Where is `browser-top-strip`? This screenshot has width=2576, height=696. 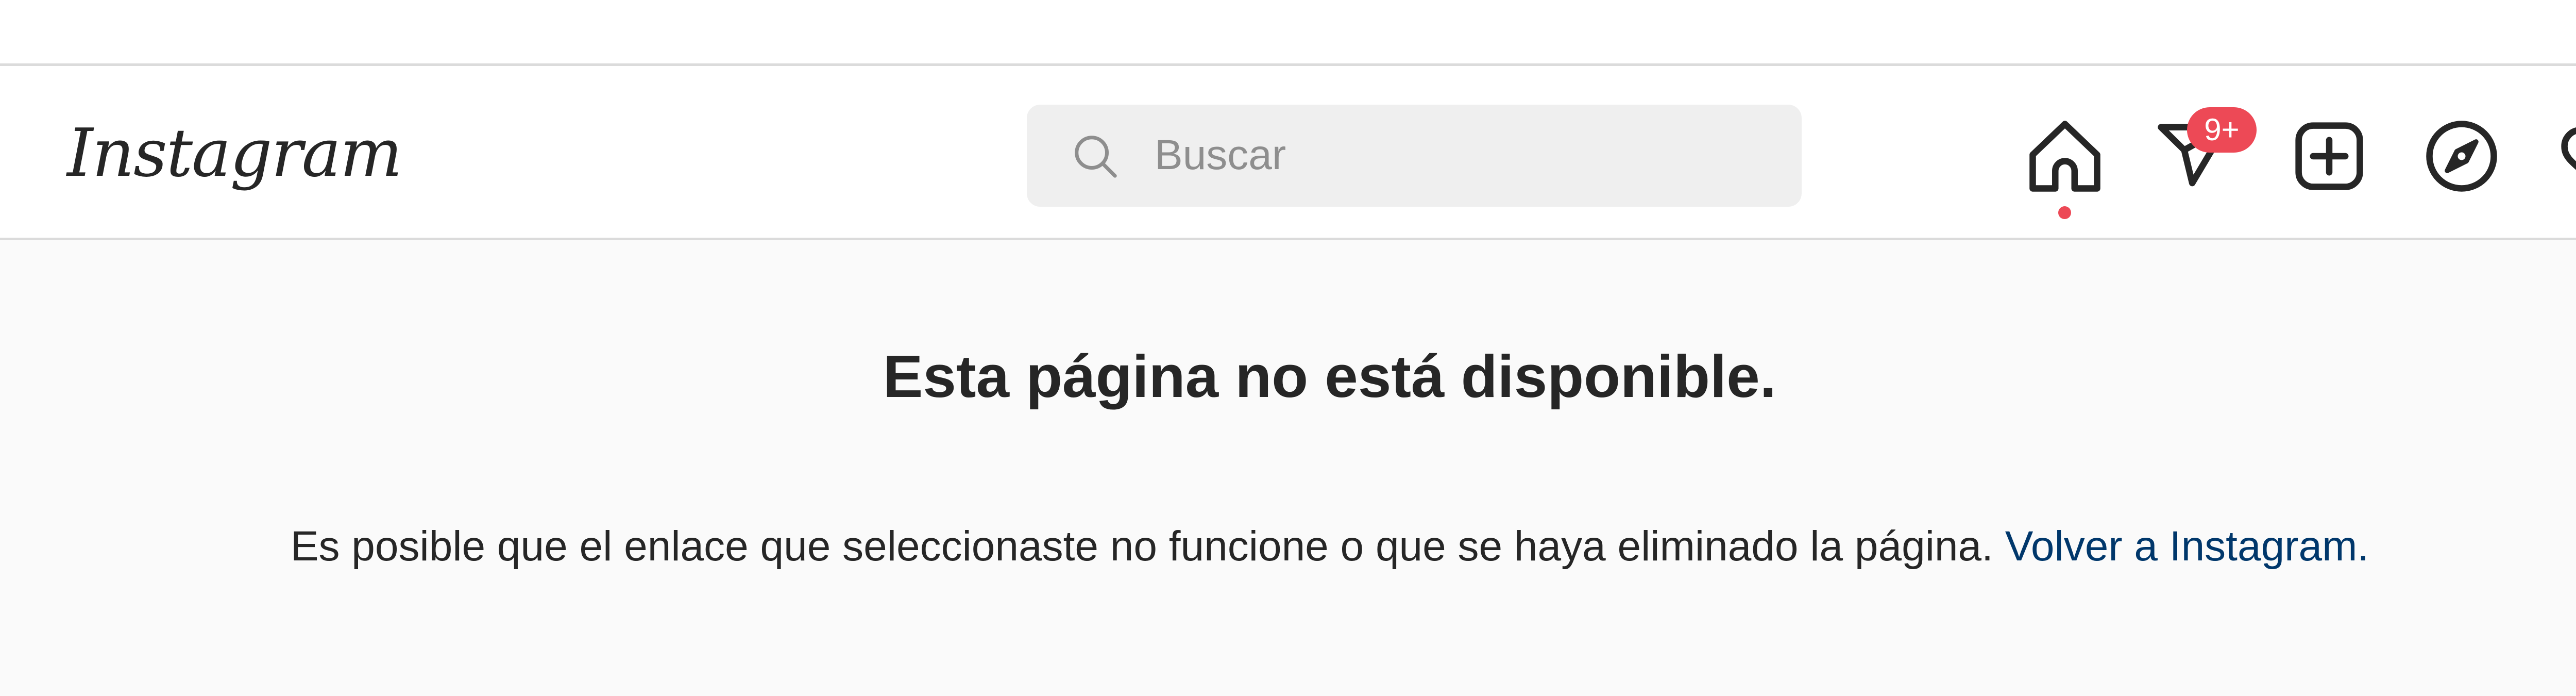
browser-top-strip is located at coordinates (1288, 33).